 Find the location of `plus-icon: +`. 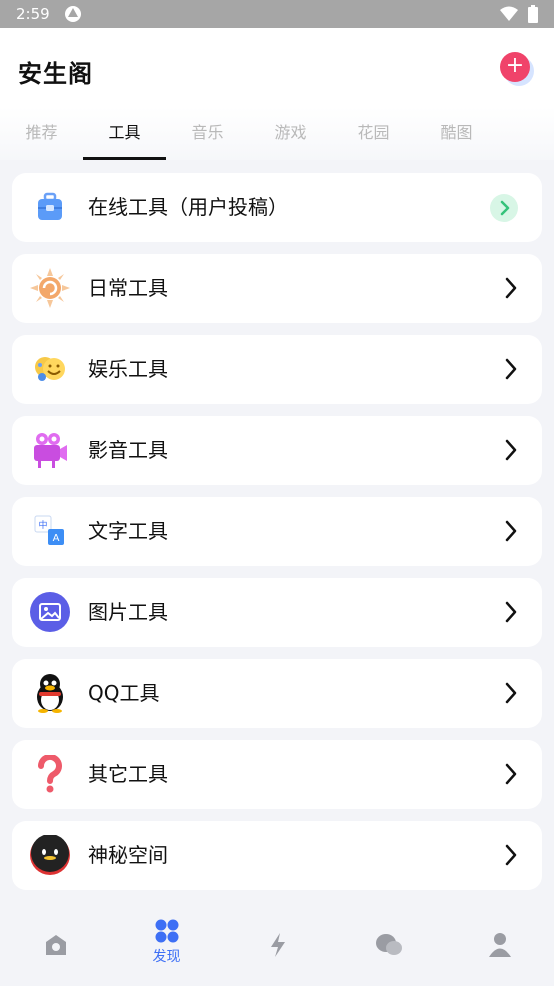

plus-icon: + is located at coordinates (515, 65).